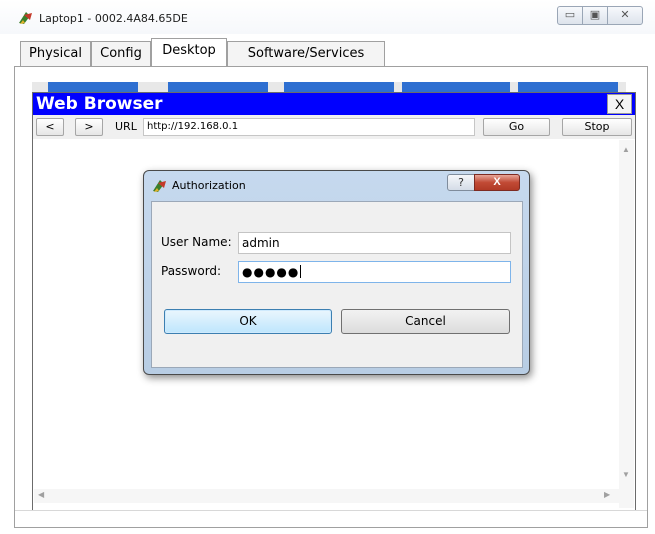  Describe the element at coordinates (597, 127) in the screenshot. I see `stop-button: Stop` at that location.